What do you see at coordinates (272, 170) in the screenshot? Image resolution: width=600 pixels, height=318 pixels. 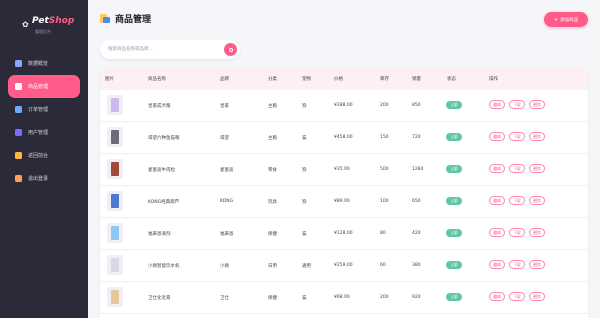 I see `cell-category: 零食` at bounding box center [272, 170].